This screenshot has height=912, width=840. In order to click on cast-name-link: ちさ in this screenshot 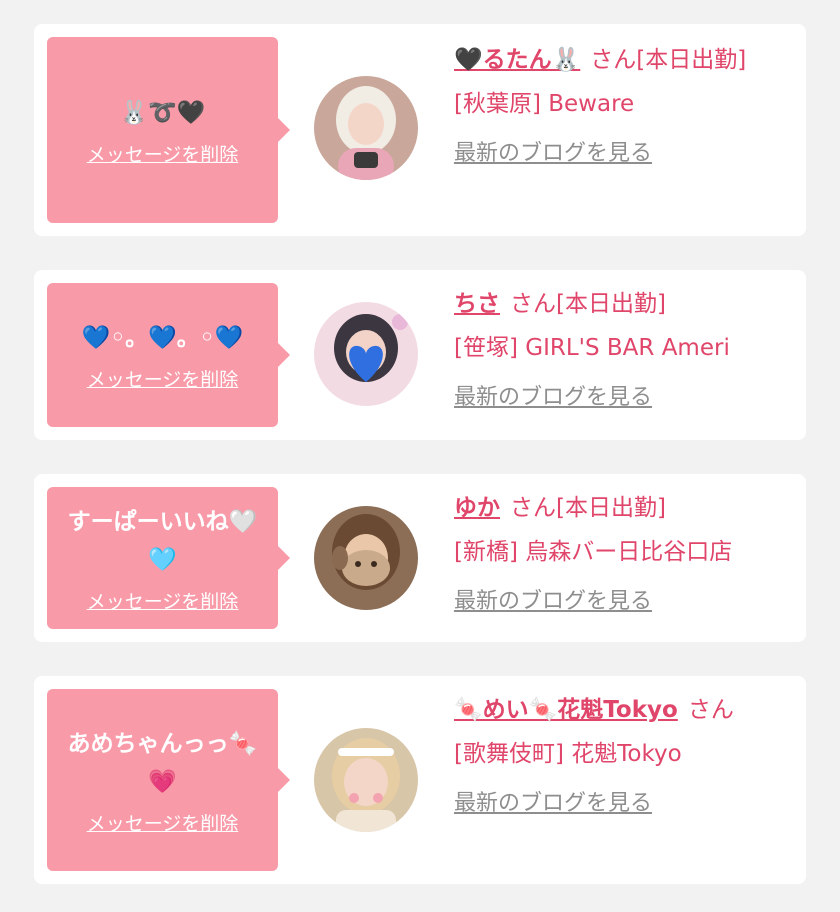, I will do `click(477, 304)`.